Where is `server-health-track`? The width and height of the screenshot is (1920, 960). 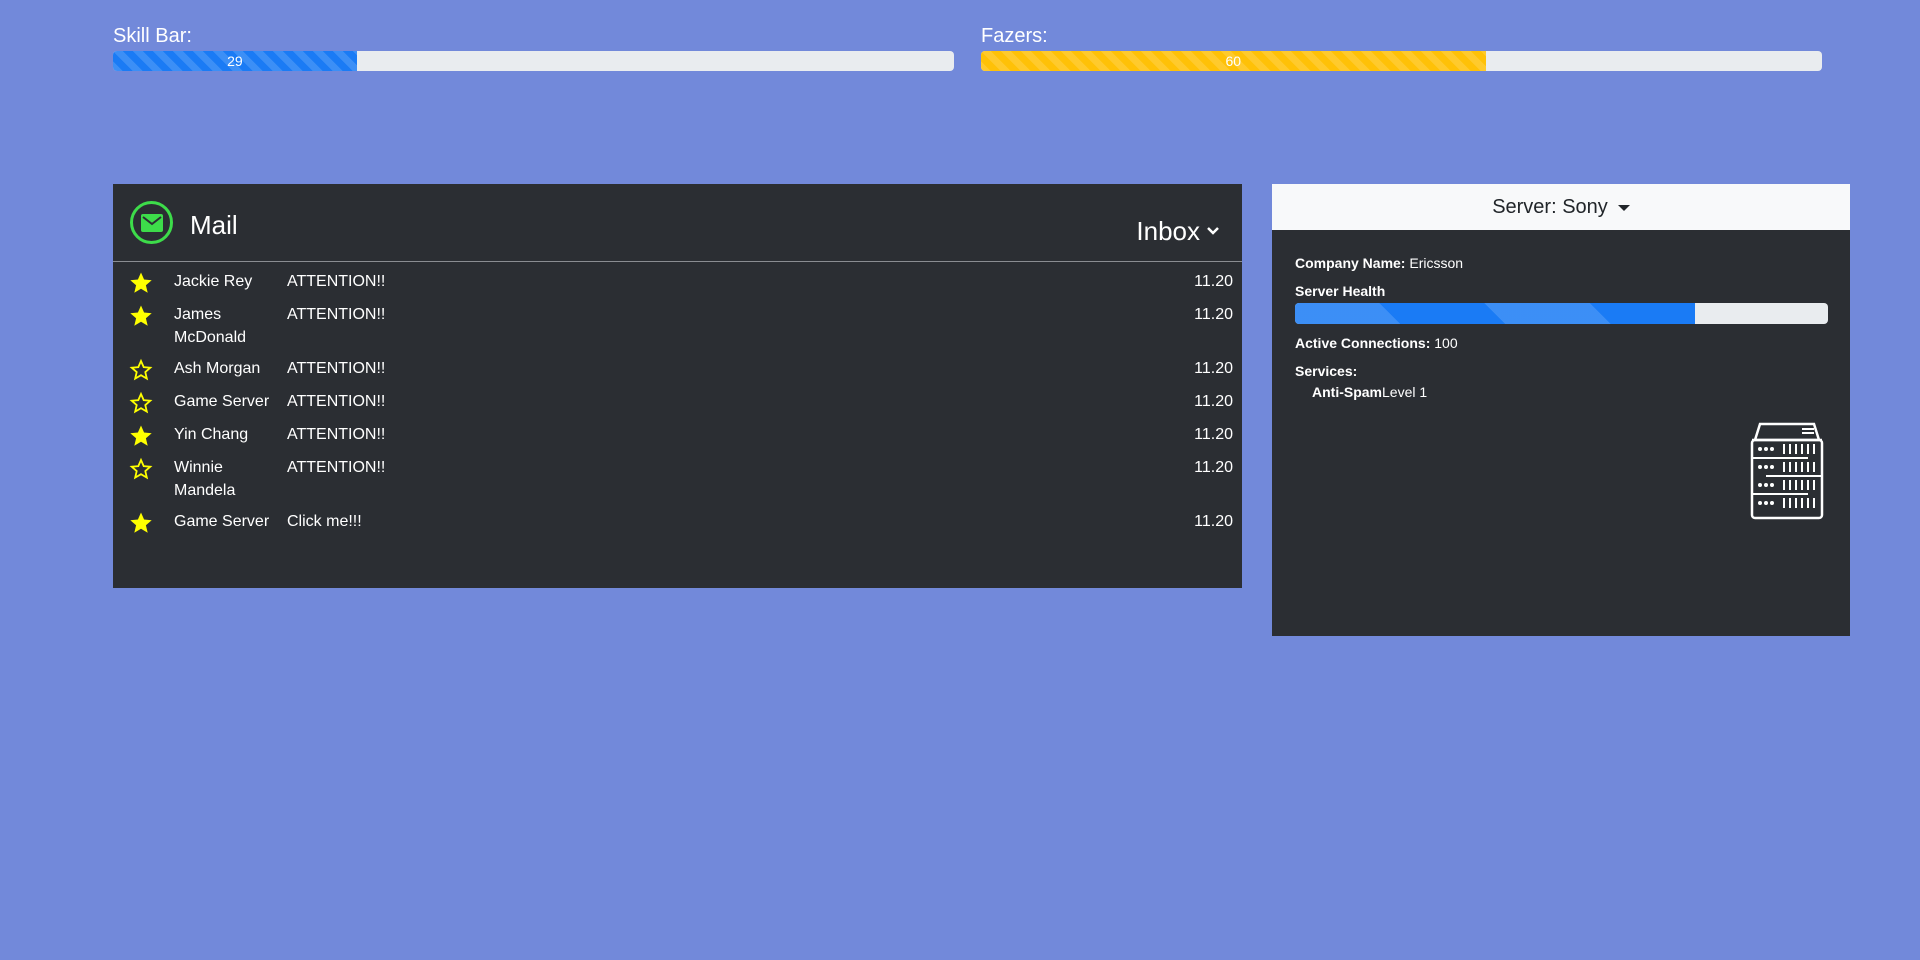 server-health-track is located at coordinates (1561, 313).